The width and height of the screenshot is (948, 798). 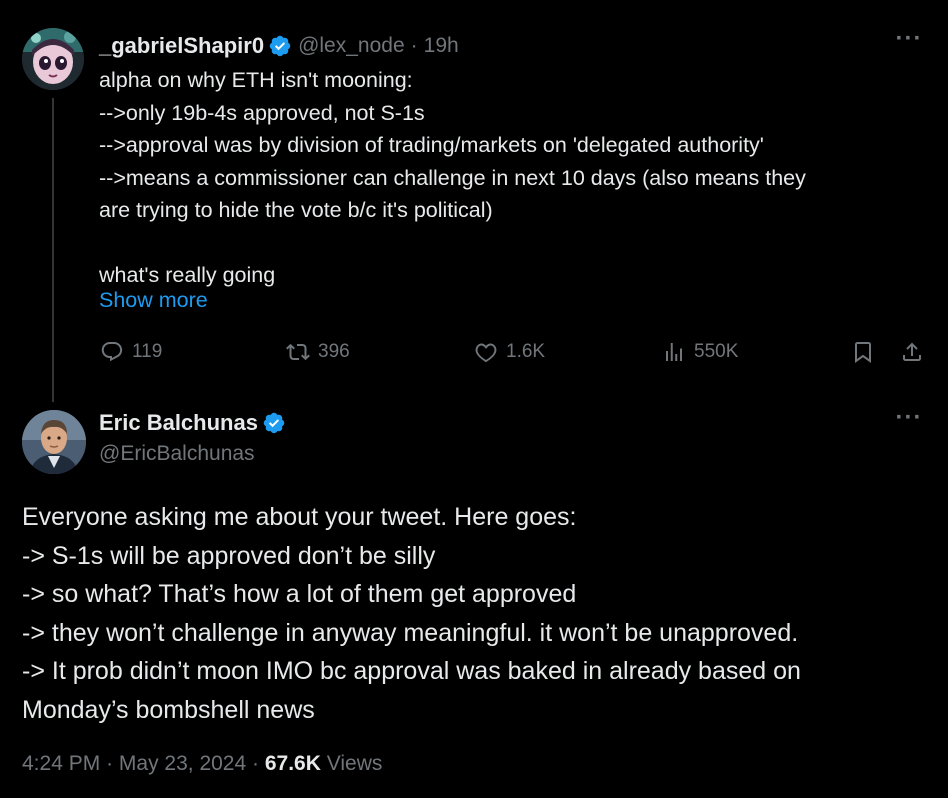 I want to click on repost-count: 396, so click(x=334, y=351).